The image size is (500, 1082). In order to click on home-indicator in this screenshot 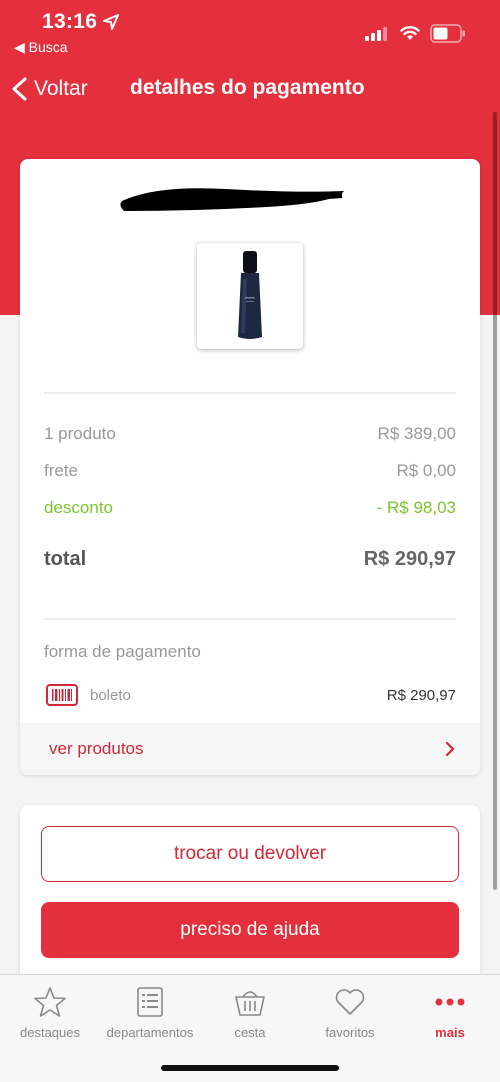, I will do `click(250, 1068)`.